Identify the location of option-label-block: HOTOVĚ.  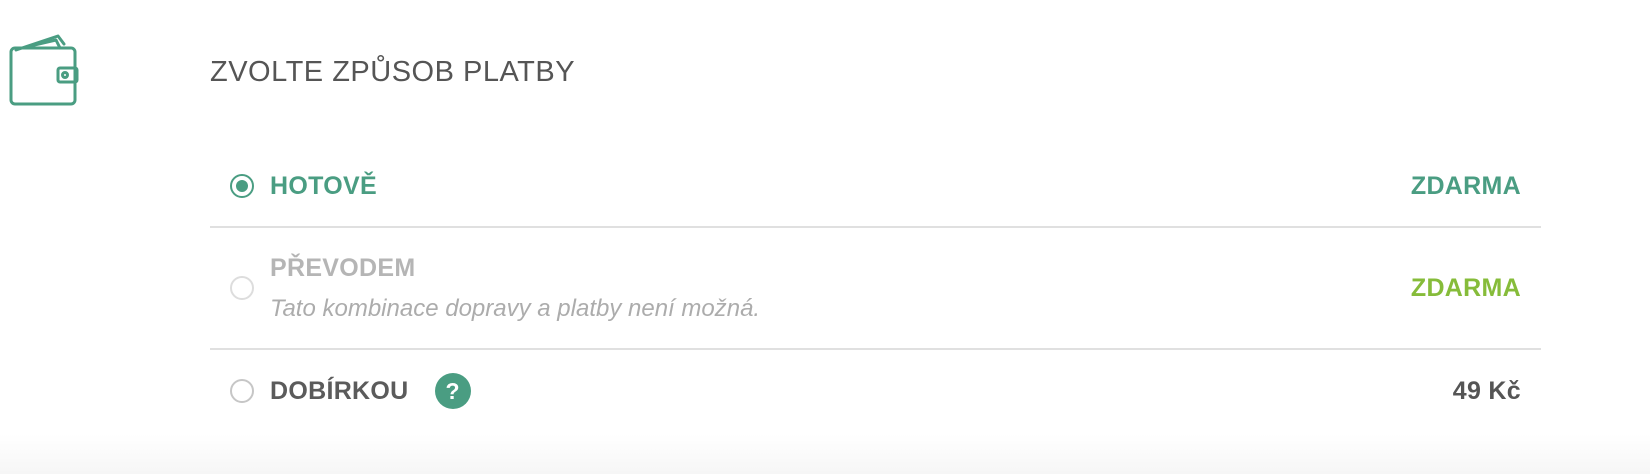
(323, 186).